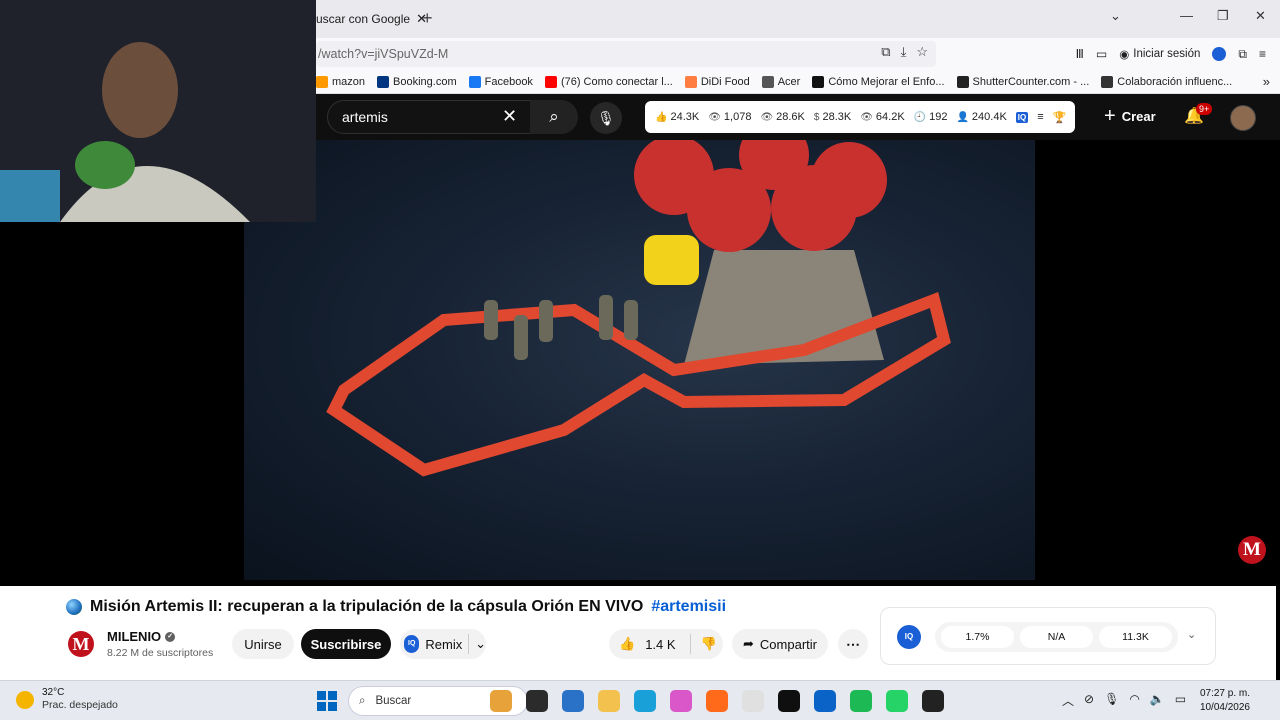 Image resolution: width=1280 pixels, height=720 pixels. Describe the element at coordinates (853, 644) in the screenshot. I see `more-actions-button: ⋯` at that location.